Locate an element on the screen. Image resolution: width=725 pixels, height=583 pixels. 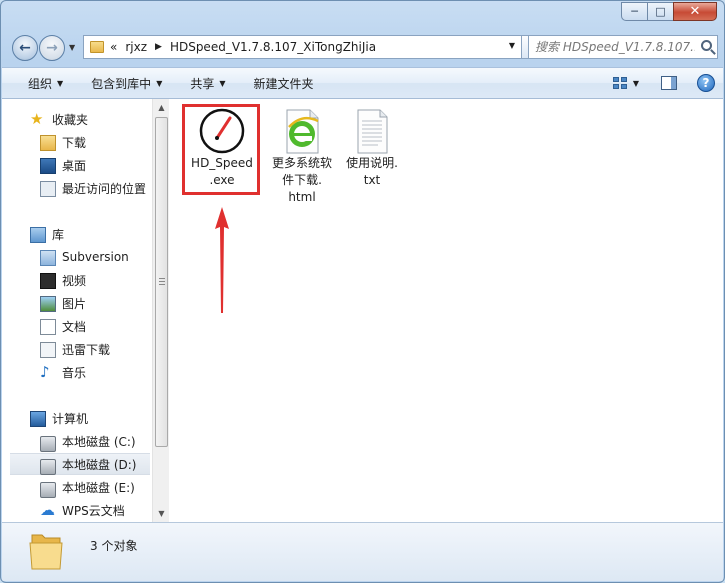
caption-buttons: ─ □ ✕ is located at coordinates (669, 11).